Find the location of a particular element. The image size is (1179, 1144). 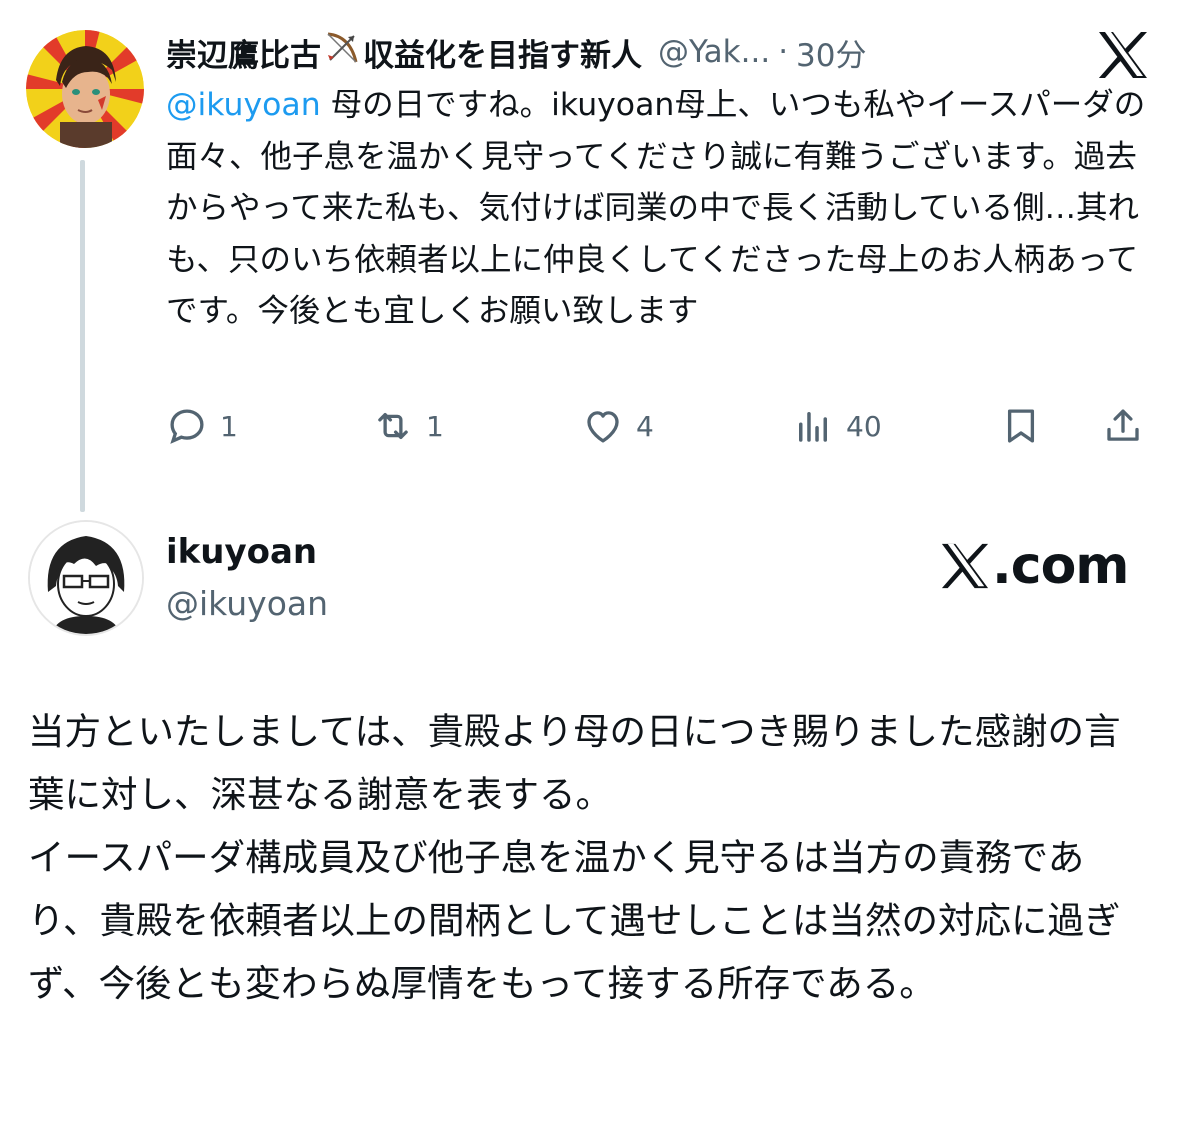

retweet-icon is located at coordinates (393, 426).